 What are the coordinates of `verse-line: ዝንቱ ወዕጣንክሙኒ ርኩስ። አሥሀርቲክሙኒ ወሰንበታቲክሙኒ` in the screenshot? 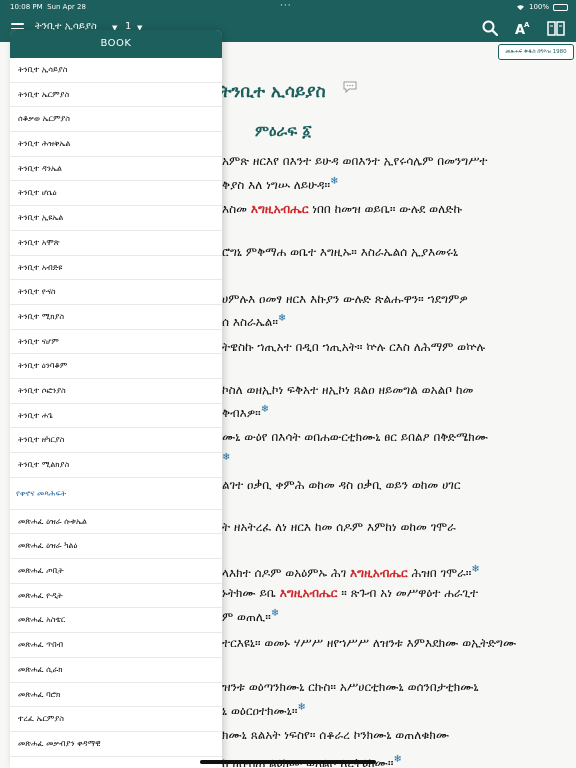 It's located at (350, 687).